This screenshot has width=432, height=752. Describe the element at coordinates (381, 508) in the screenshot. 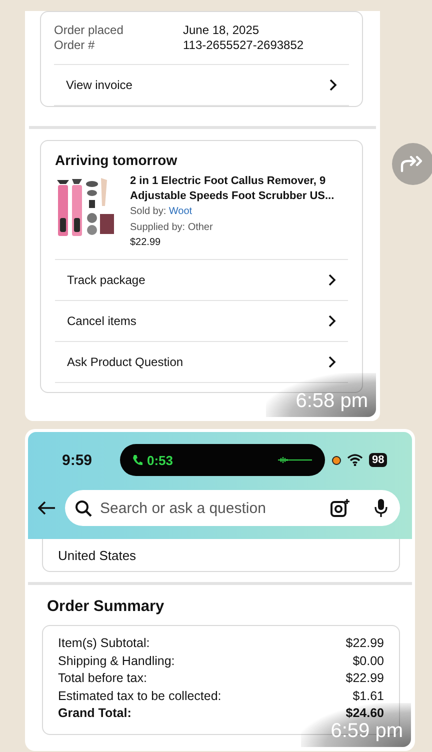

I see `microphone-icon` at that location.